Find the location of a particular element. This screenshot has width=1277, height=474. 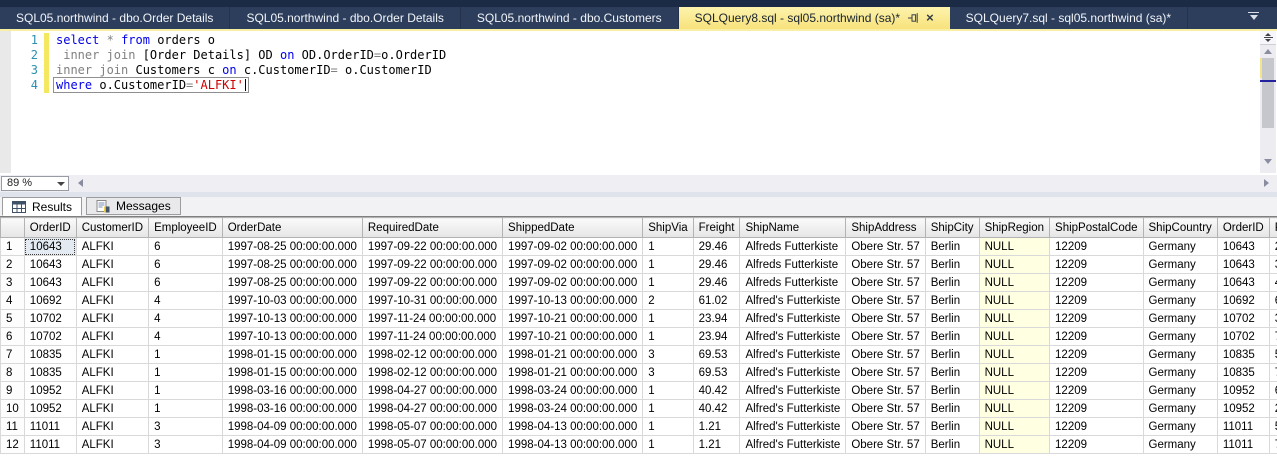

document-tab-2: SQL05.northwind - dbo.Customers is located at coordinates (570, 18).